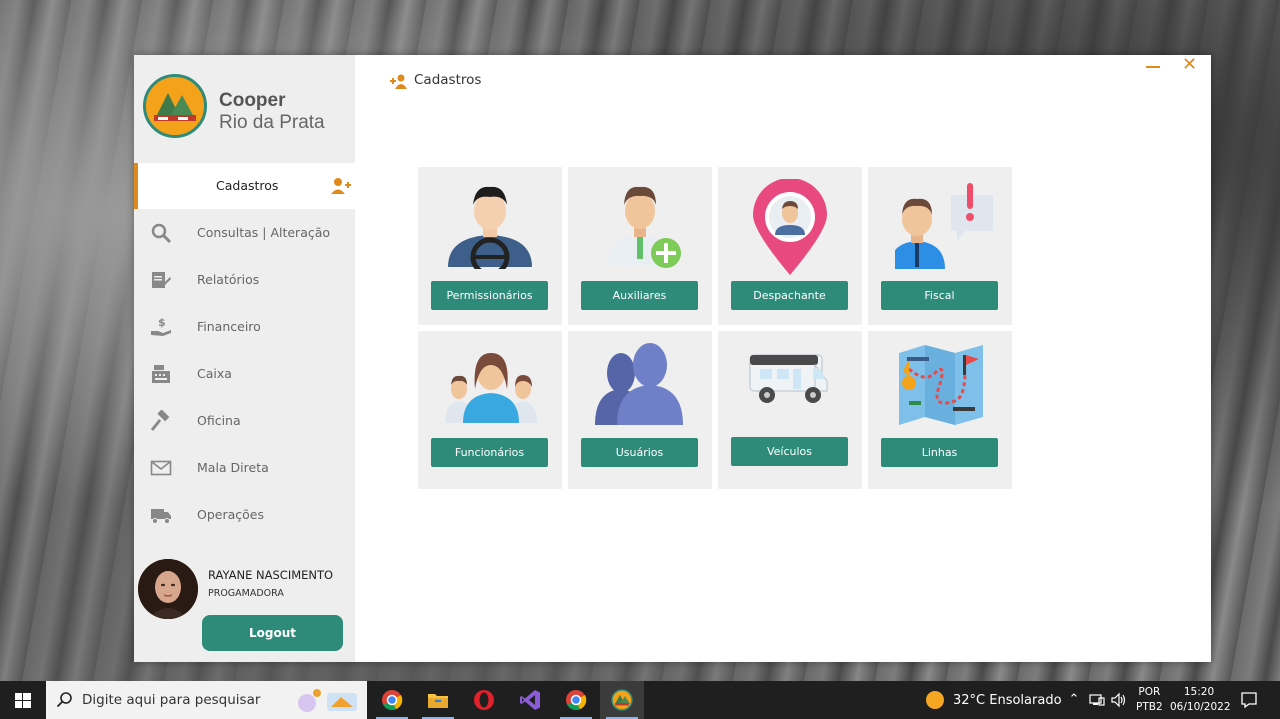 This screenshot has width=1280, height=719. What do you see at coordinates (233, 467) in the screenshot?
I see `sidebar-item-label: Mala Direta` at bounding box center [233, 467].